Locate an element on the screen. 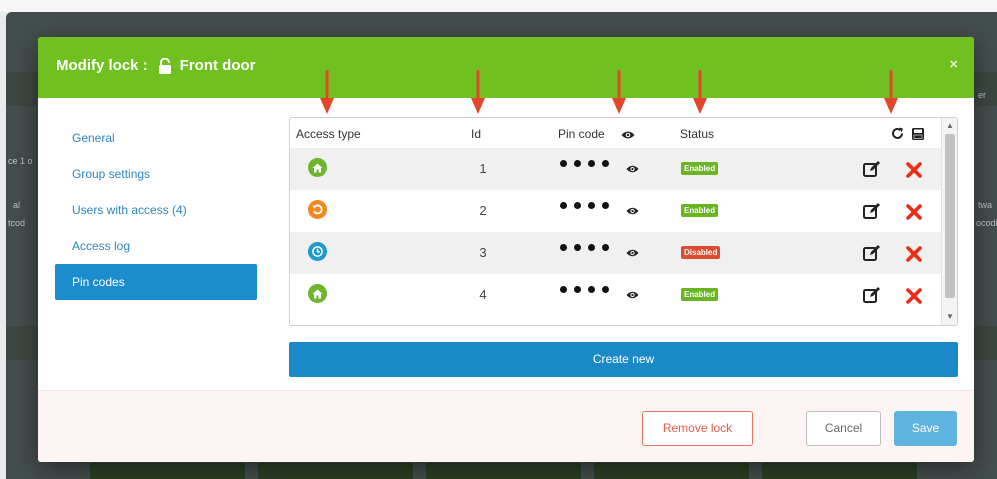 This screenshot has width=997, height=479. table-row: 1 Enabled is located at coordinates (616, 169).